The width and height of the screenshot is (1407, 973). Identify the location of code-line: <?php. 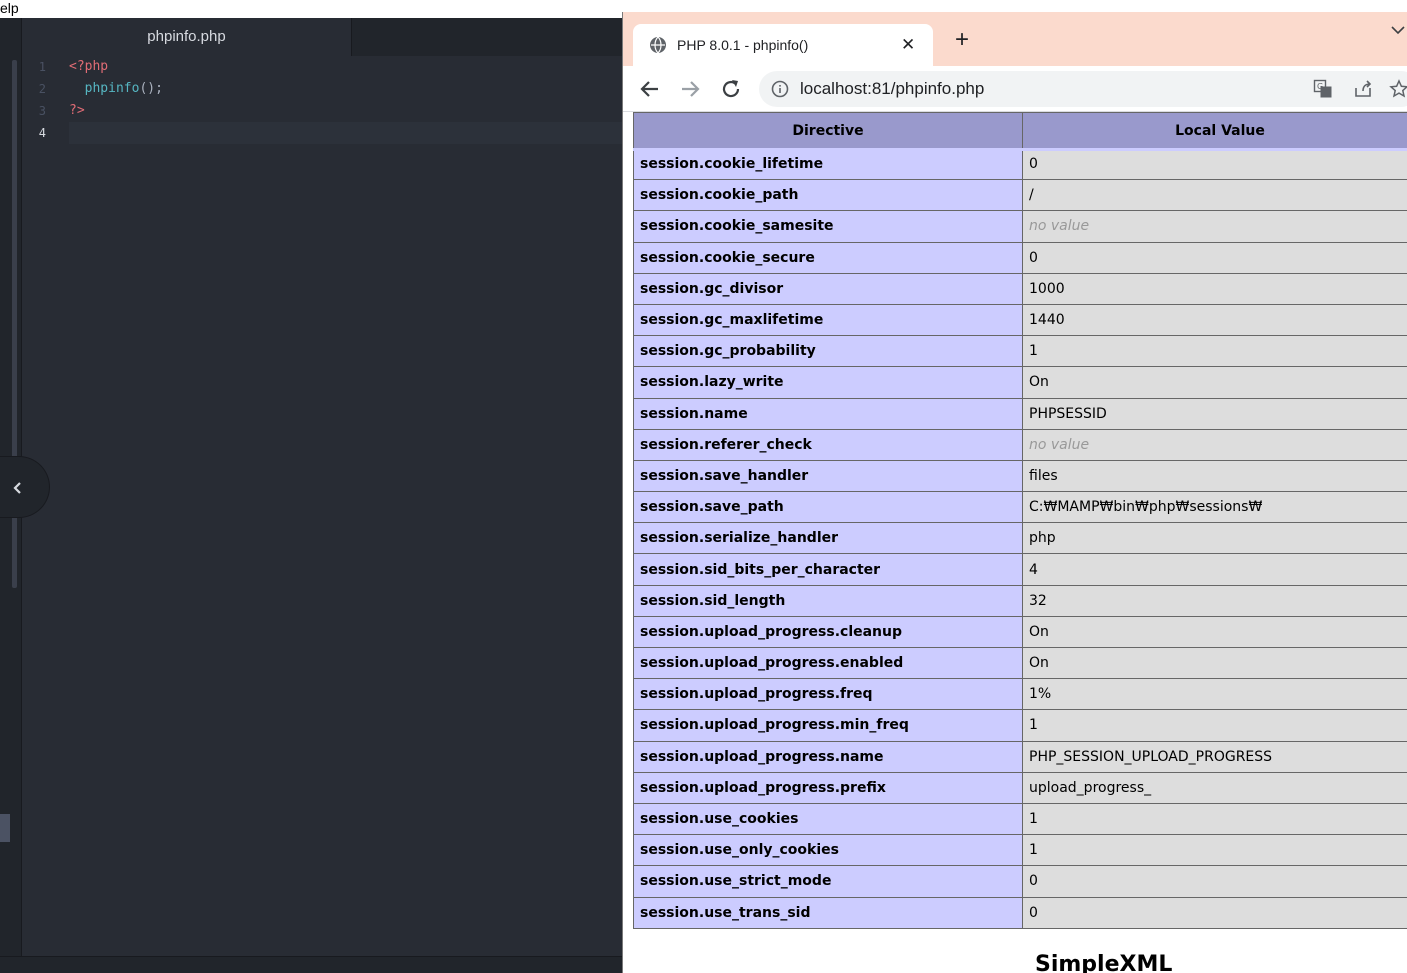
(345, 67).